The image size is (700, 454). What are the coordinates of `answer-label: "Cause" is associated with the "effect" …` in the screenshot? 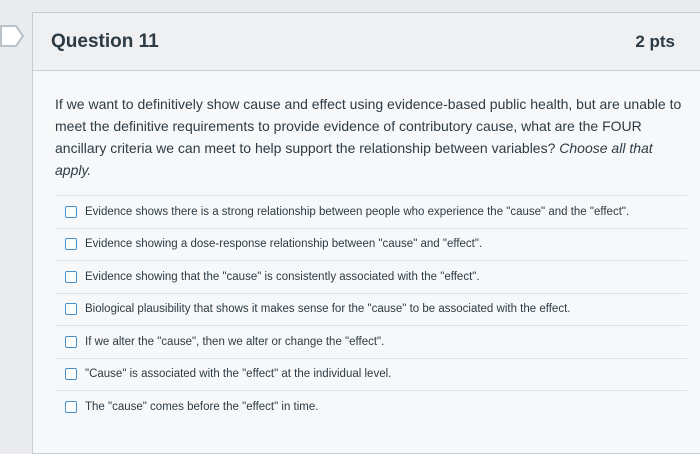 It's located at (238, 374).